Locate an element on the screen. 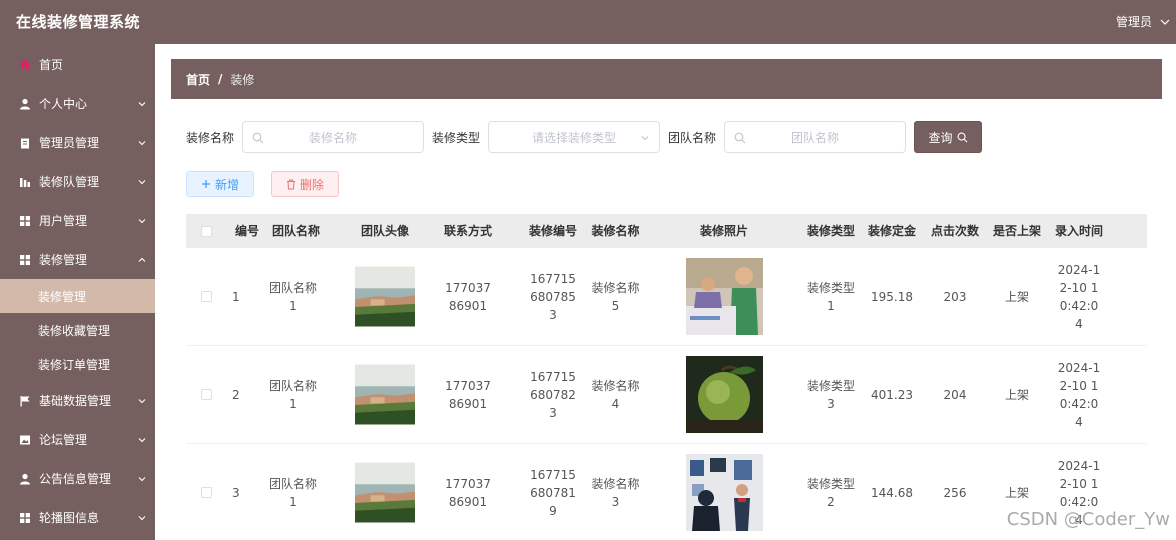 The width and height of the screenshot is (1176, 540). user-menu: 管理员 is located at coordinates (1143, 21).